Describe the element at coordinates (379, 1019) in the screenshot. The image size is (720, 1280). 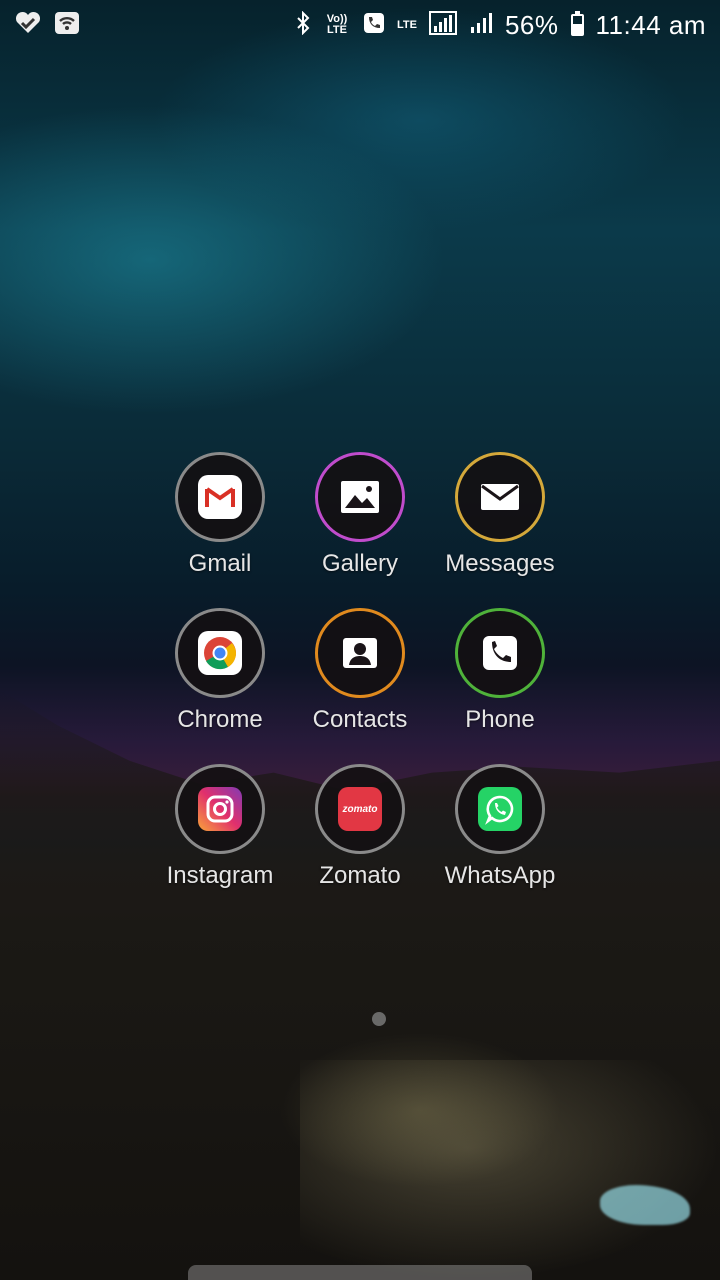
I see `page-indicator-dot` at that location.